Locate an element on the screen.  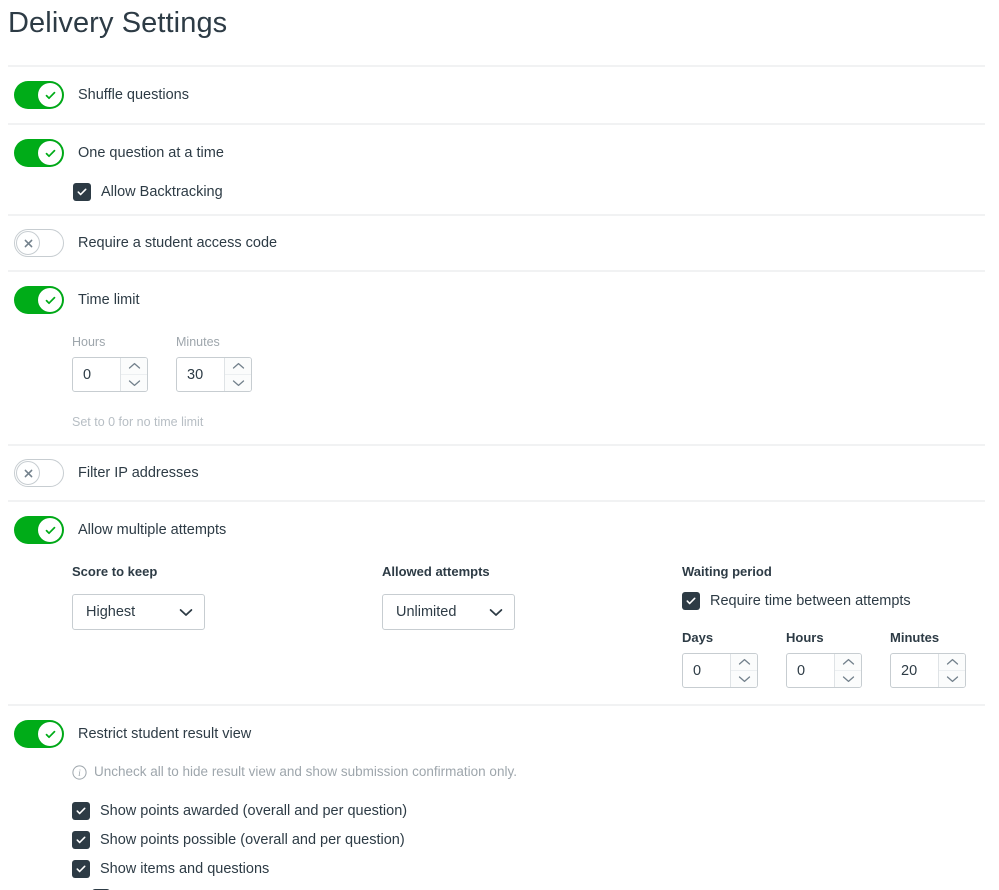
toggle-time-limit is located at coordinates (39, 300).